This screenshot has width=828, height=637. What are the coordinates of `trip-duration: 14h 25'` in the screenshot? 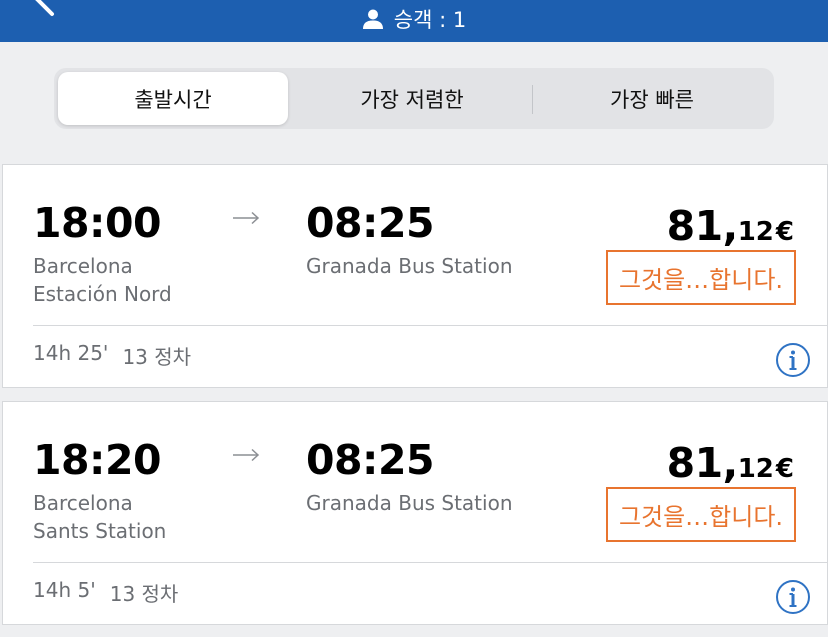 It's located at (71, 353).